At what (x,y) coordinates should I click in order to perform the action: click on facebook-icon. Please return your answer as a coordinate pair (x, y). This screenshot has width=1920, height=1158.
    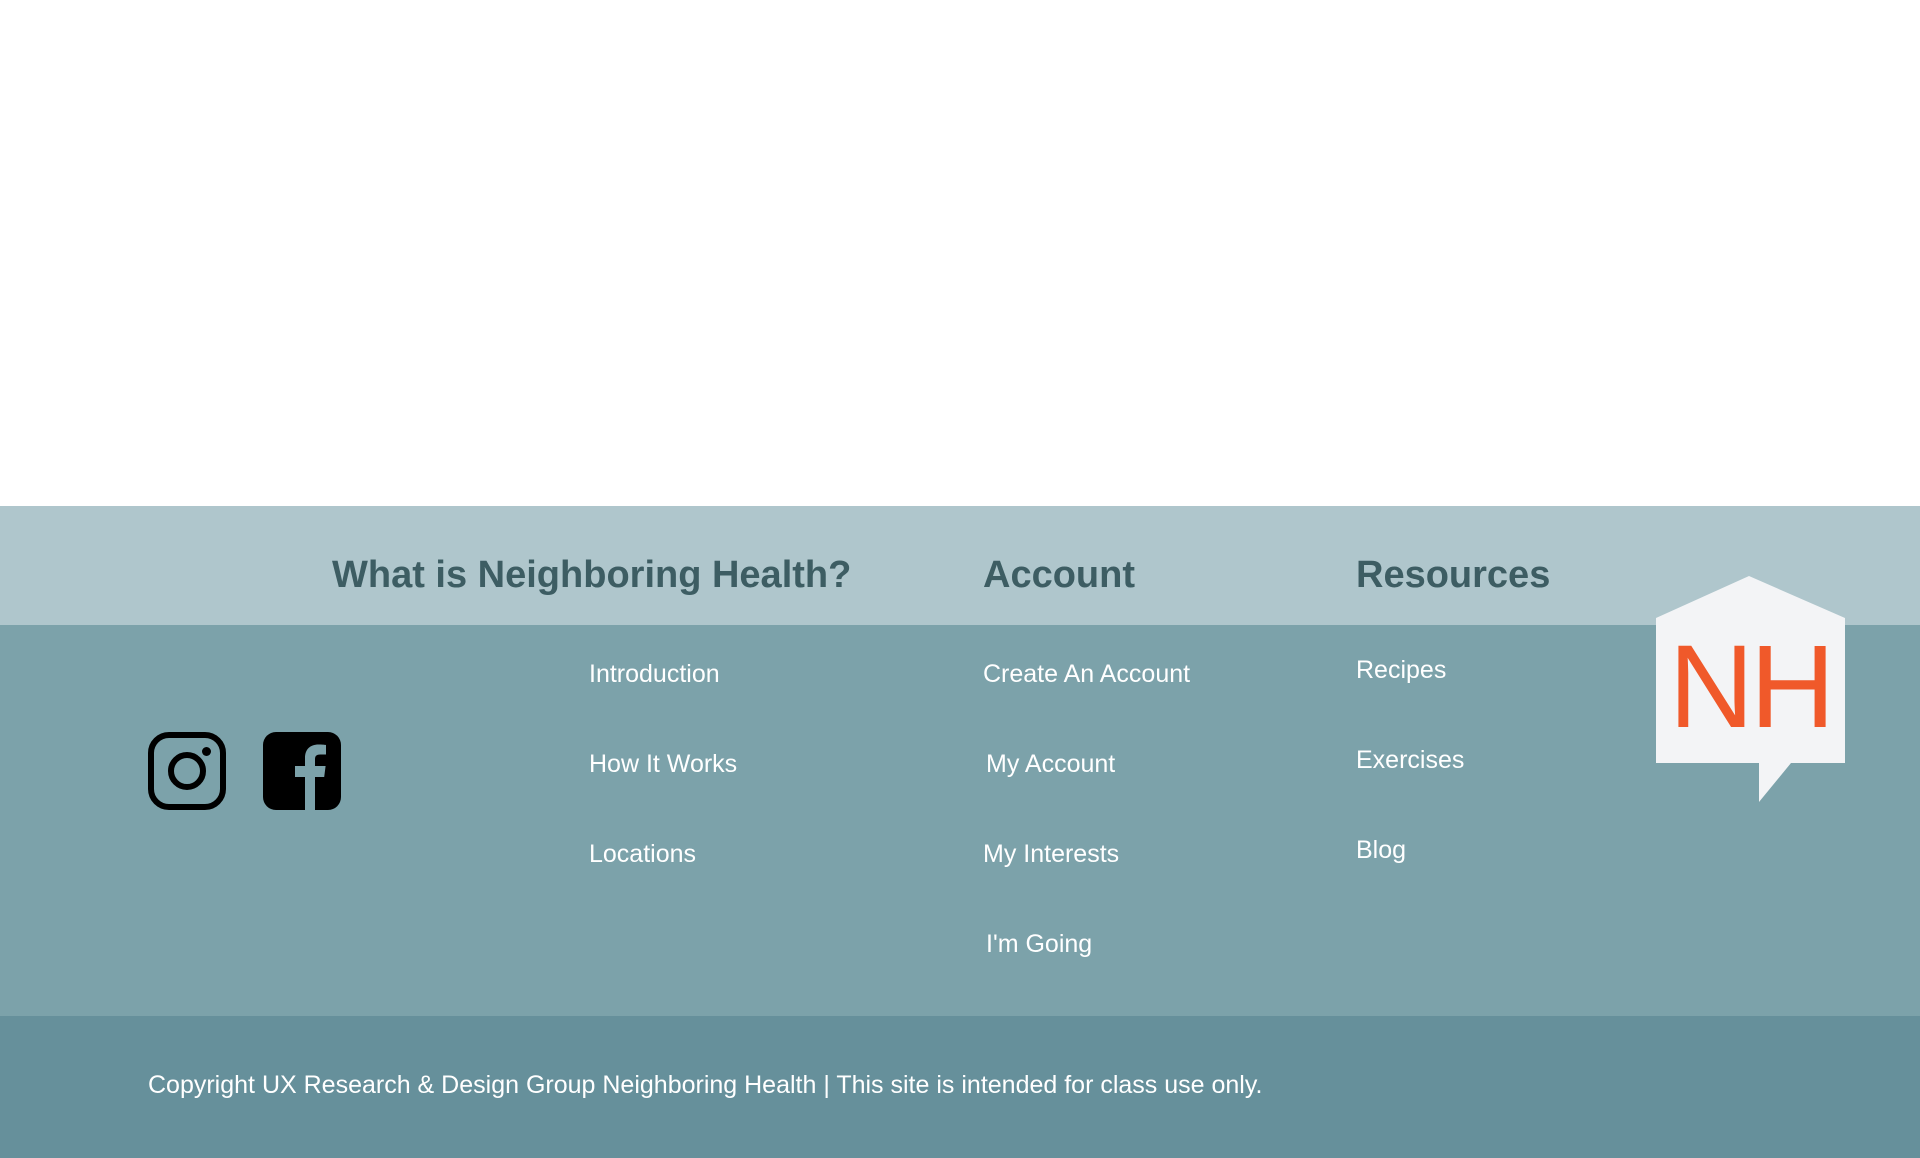
    Looking at the image, I should click on (302, 771).